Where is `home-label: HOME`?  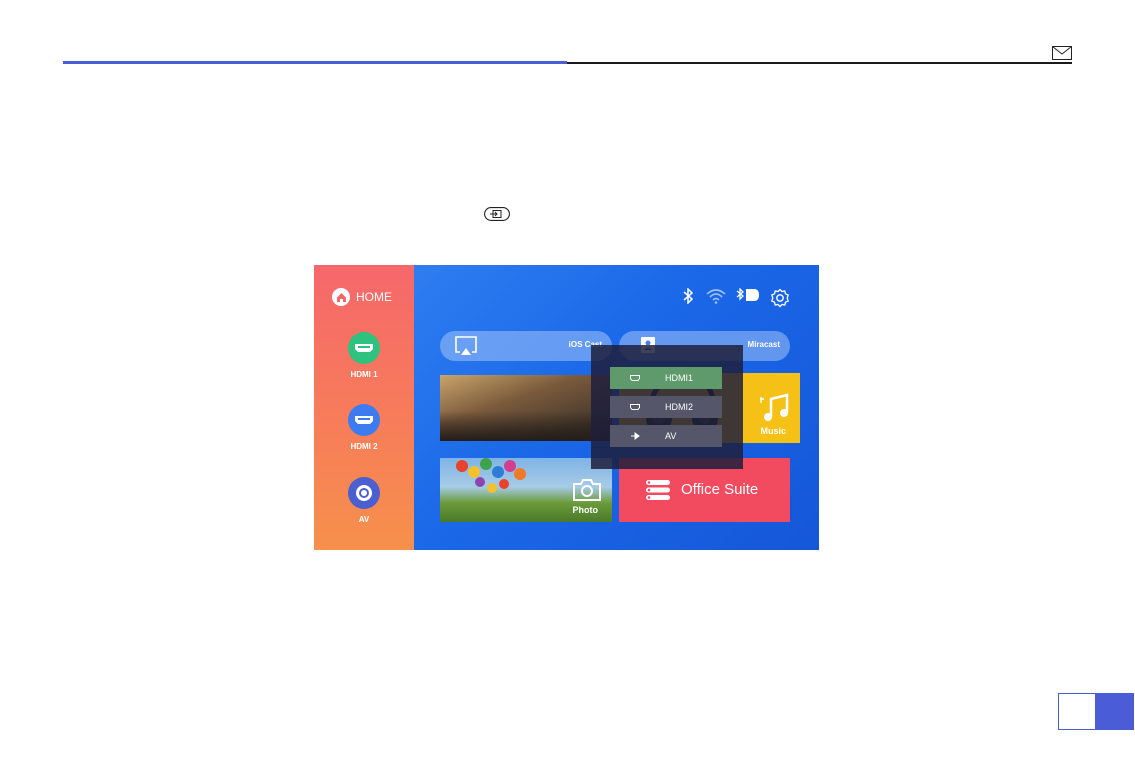 home-label: HOME is located at coordinates (374, 297).